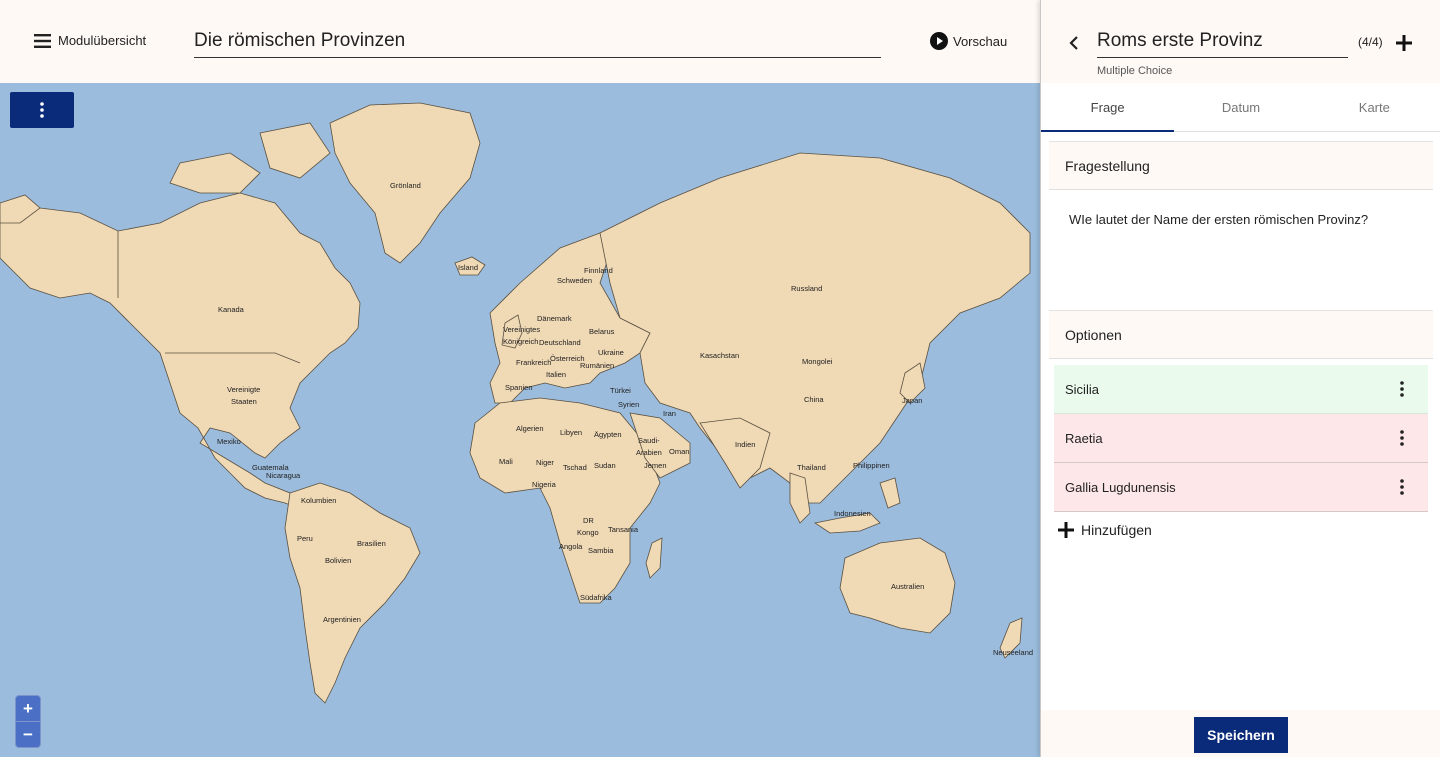 Image resolution: width=1440 pixels, height=757 pixels. Describe the element at coordinates (28, 735) in the screenshot. I see `zoom-out-button: −` at that location.